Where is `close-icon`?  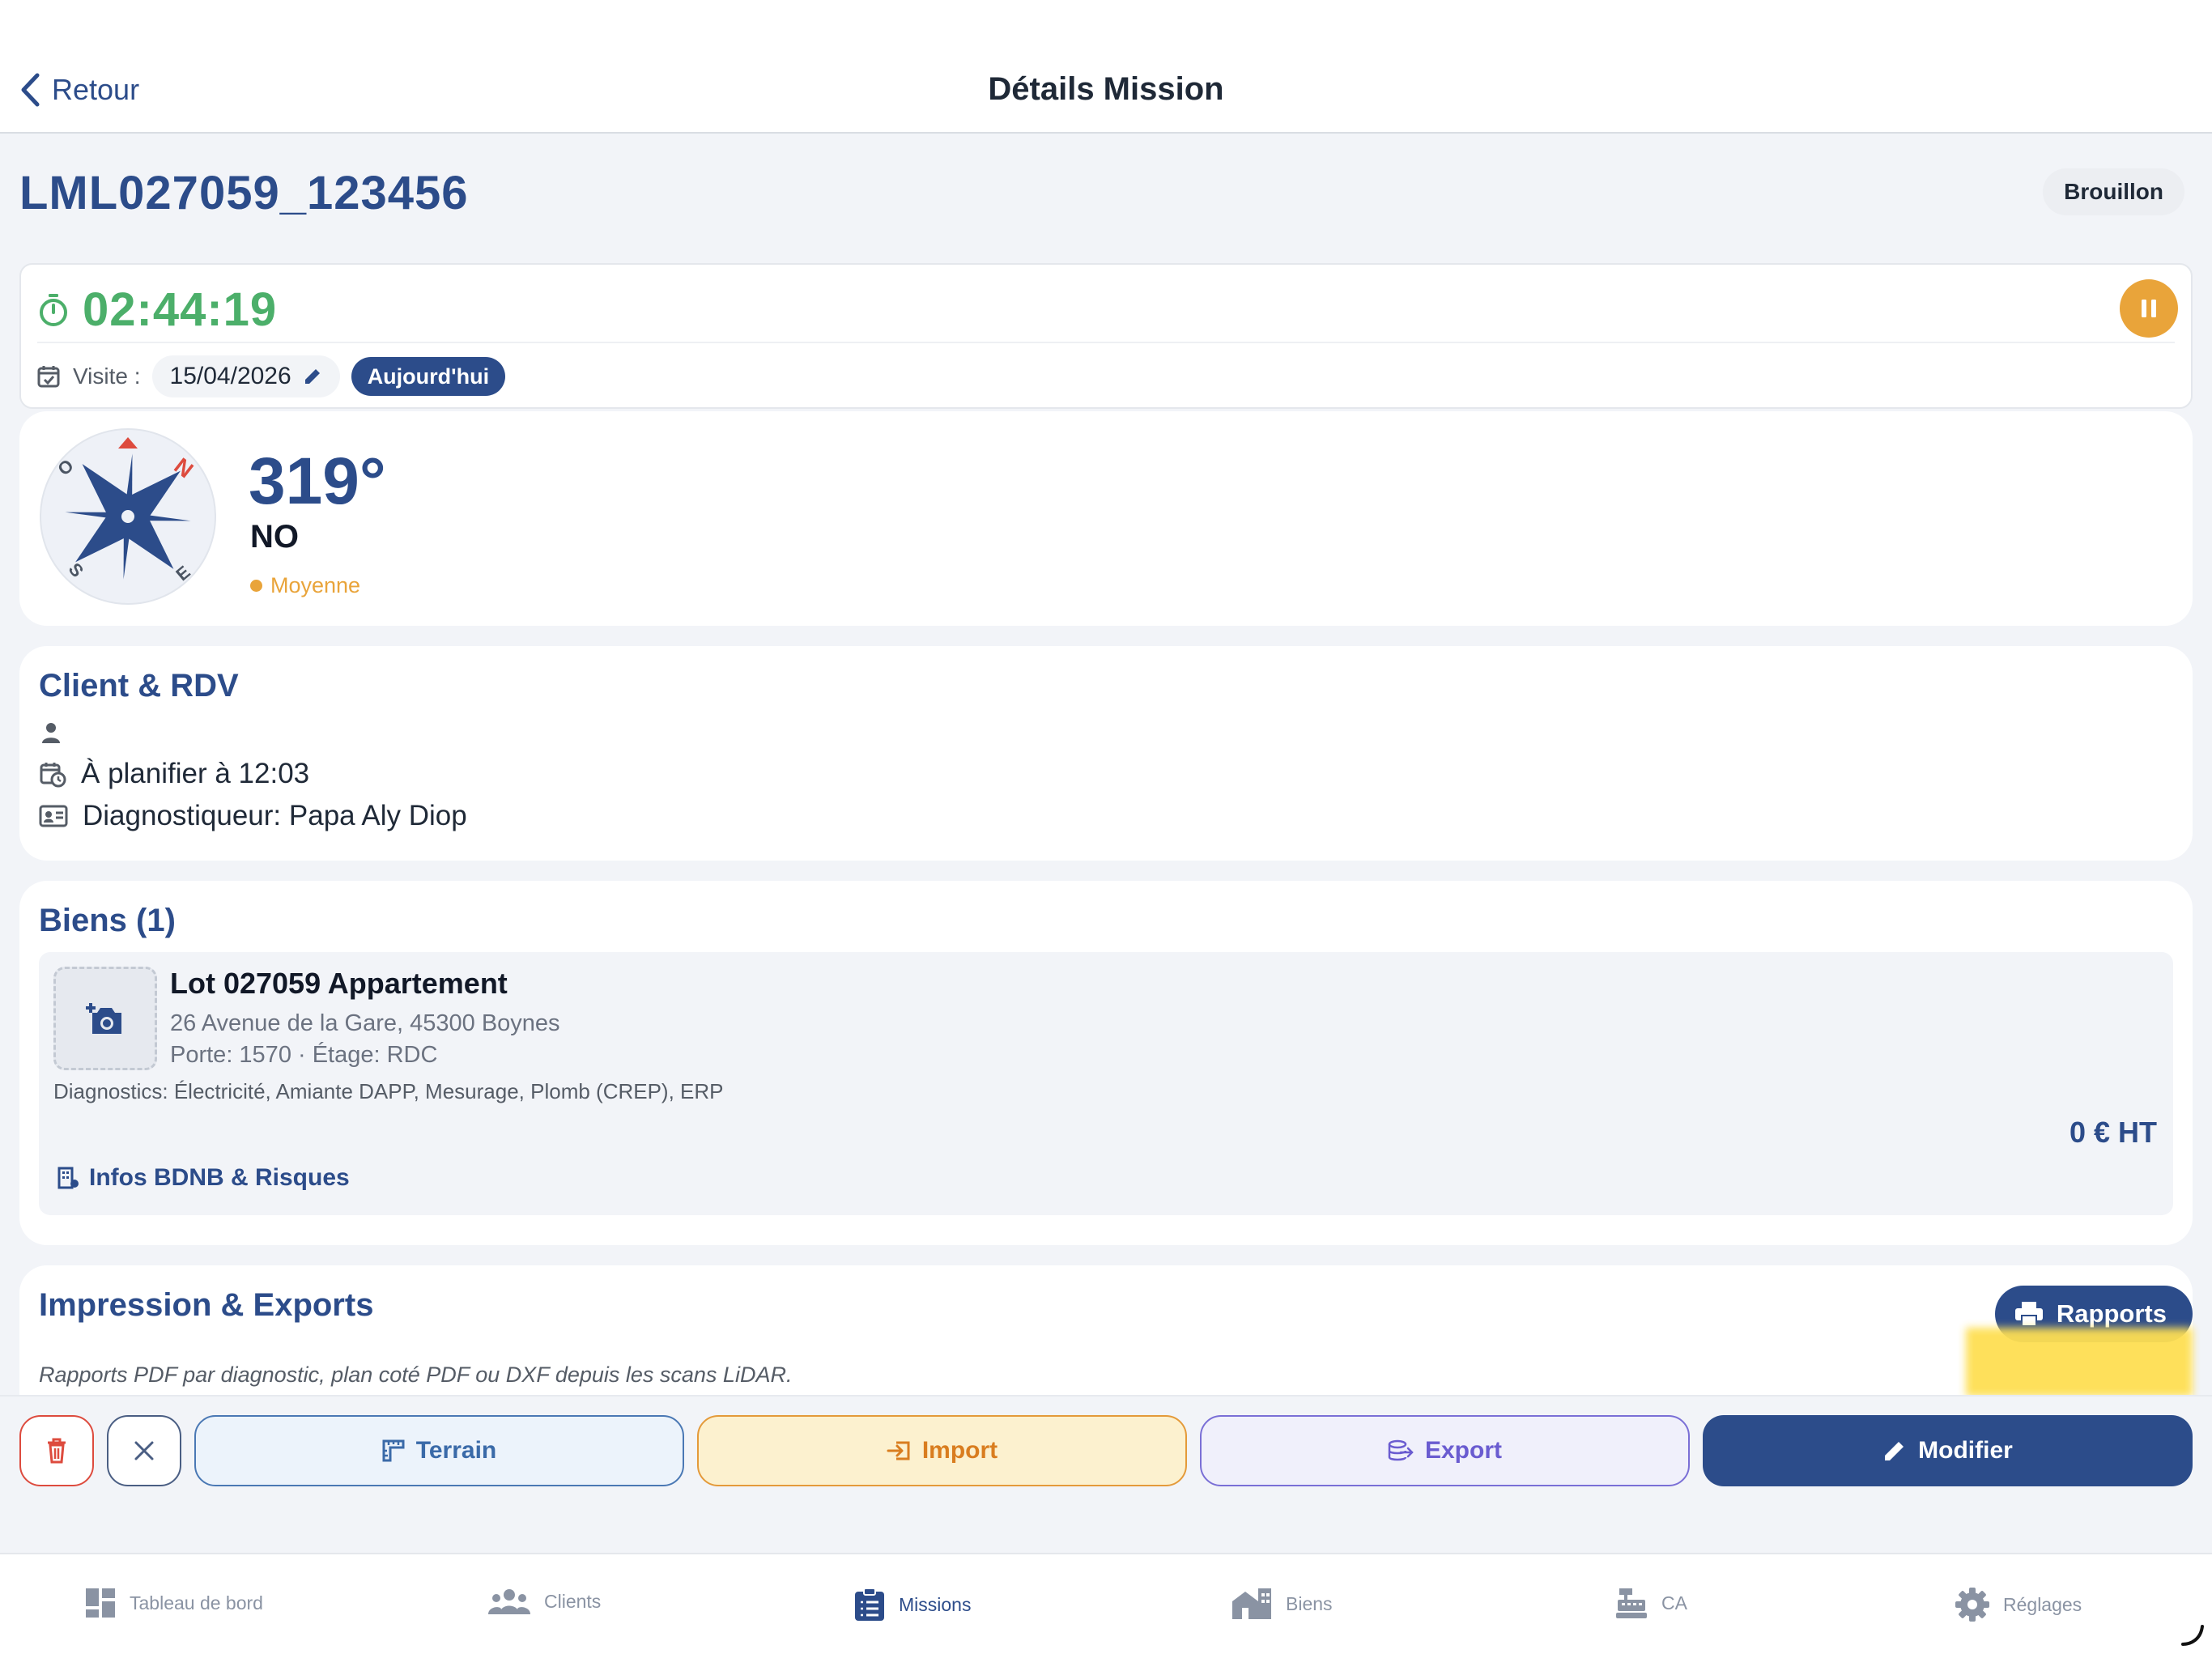
close-icon is located at coordinates (144, 1450).